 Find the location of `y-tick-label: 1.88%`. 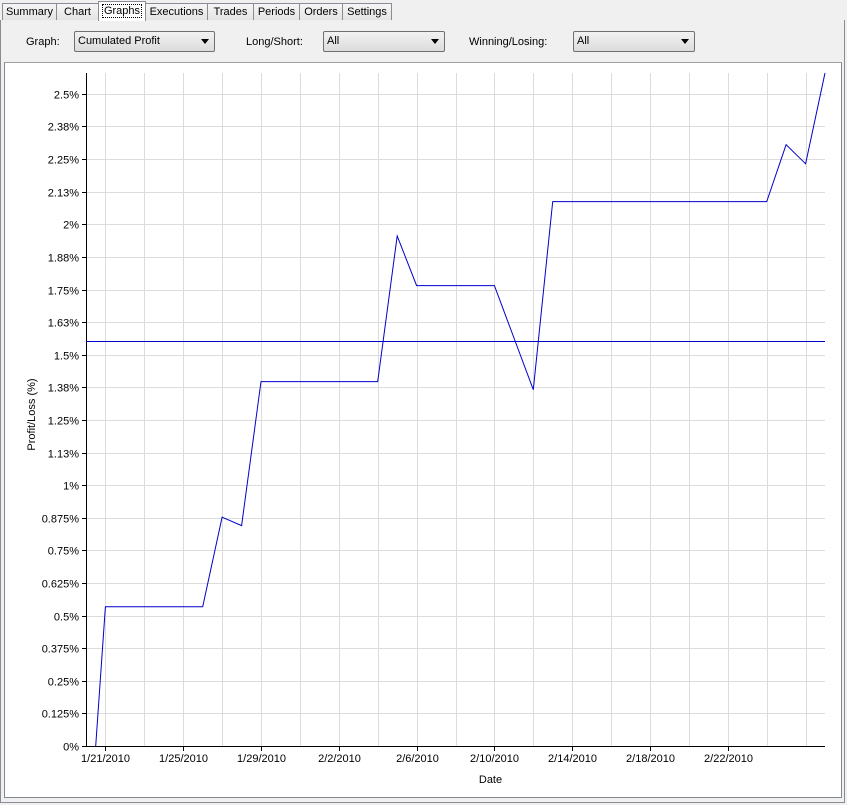

y-tick-label: 1.88% is located at coordinates (63, 259).